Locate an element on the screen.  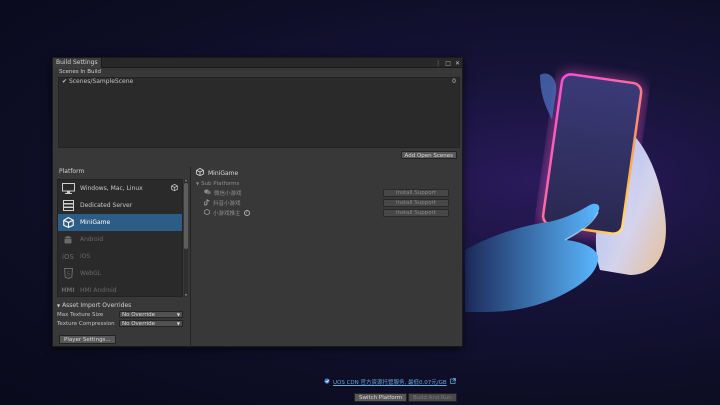
cdn-icon is located at coordinates (327, 382).